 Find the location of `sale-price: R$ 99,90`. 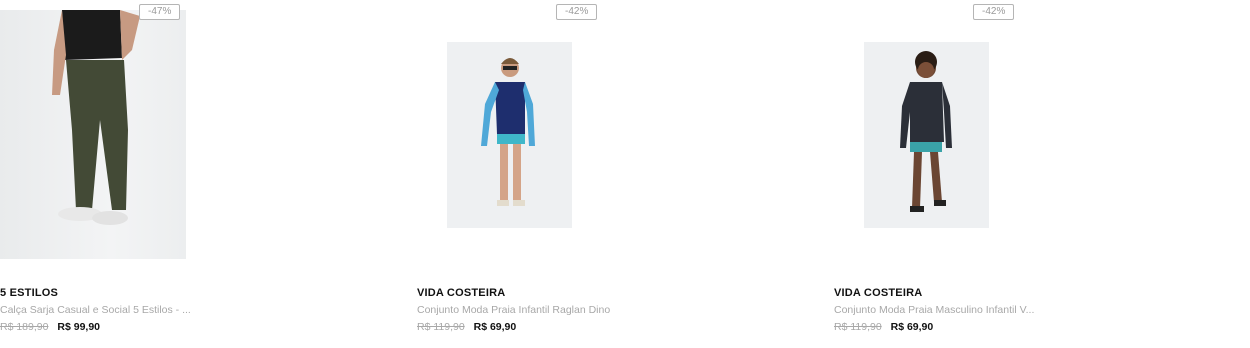

sale-price: R$ 99,90 is located at coordinates (79, 327).